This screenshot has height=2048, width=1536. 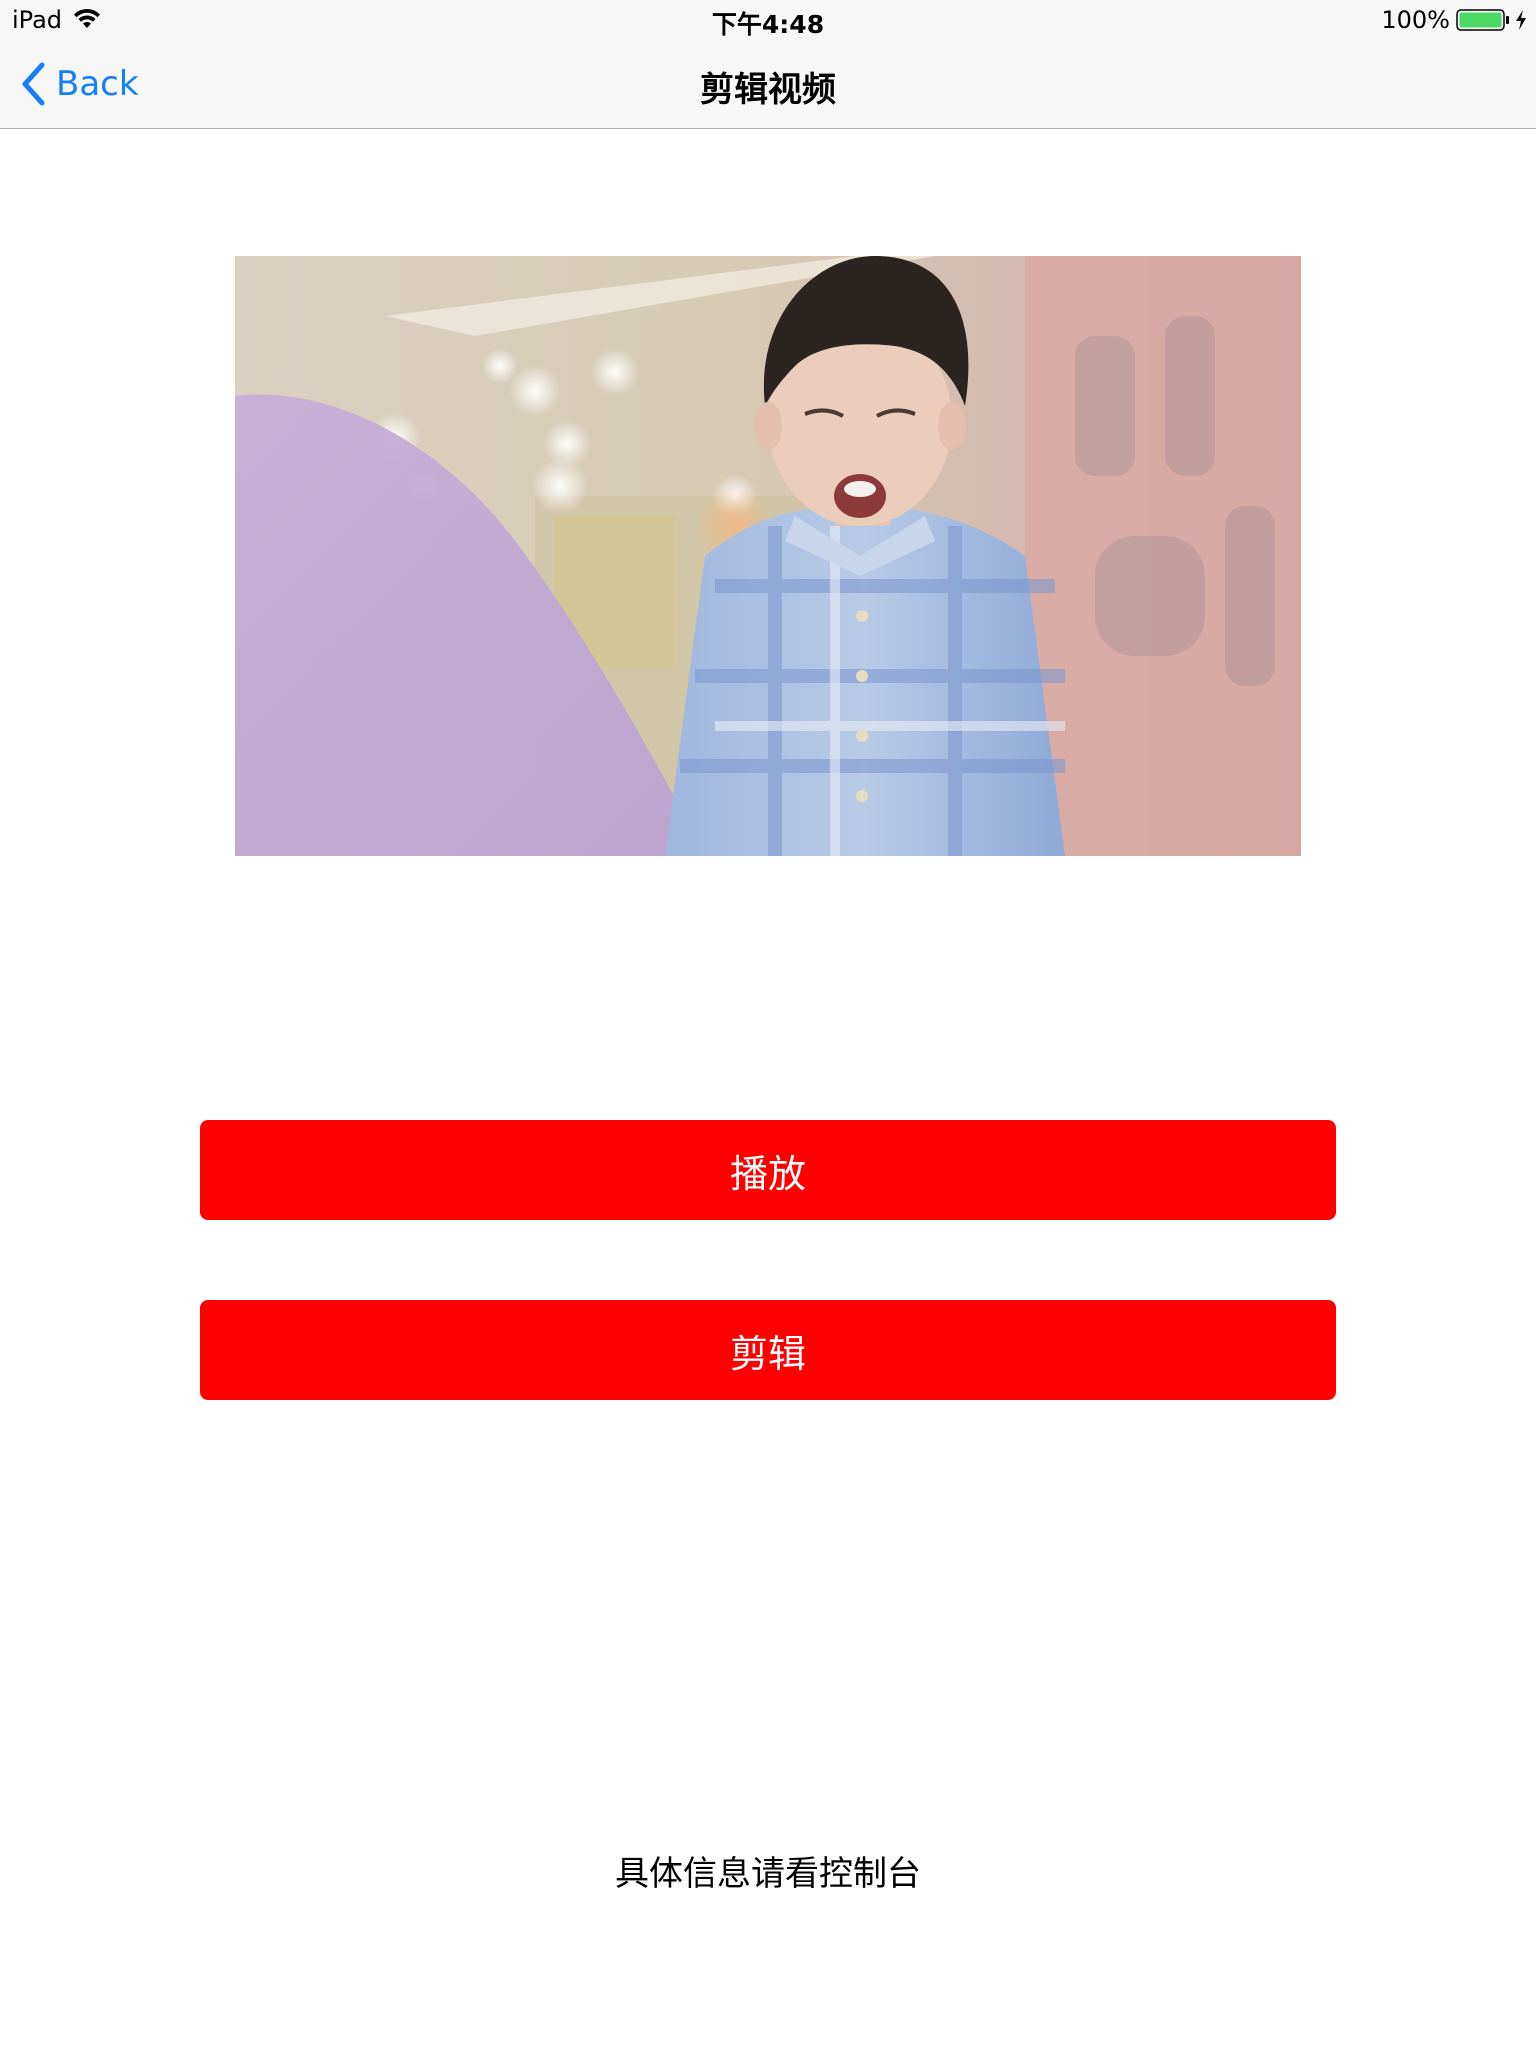 I want to click on clip-button: 剪辑, so click(x=768, y=1350).